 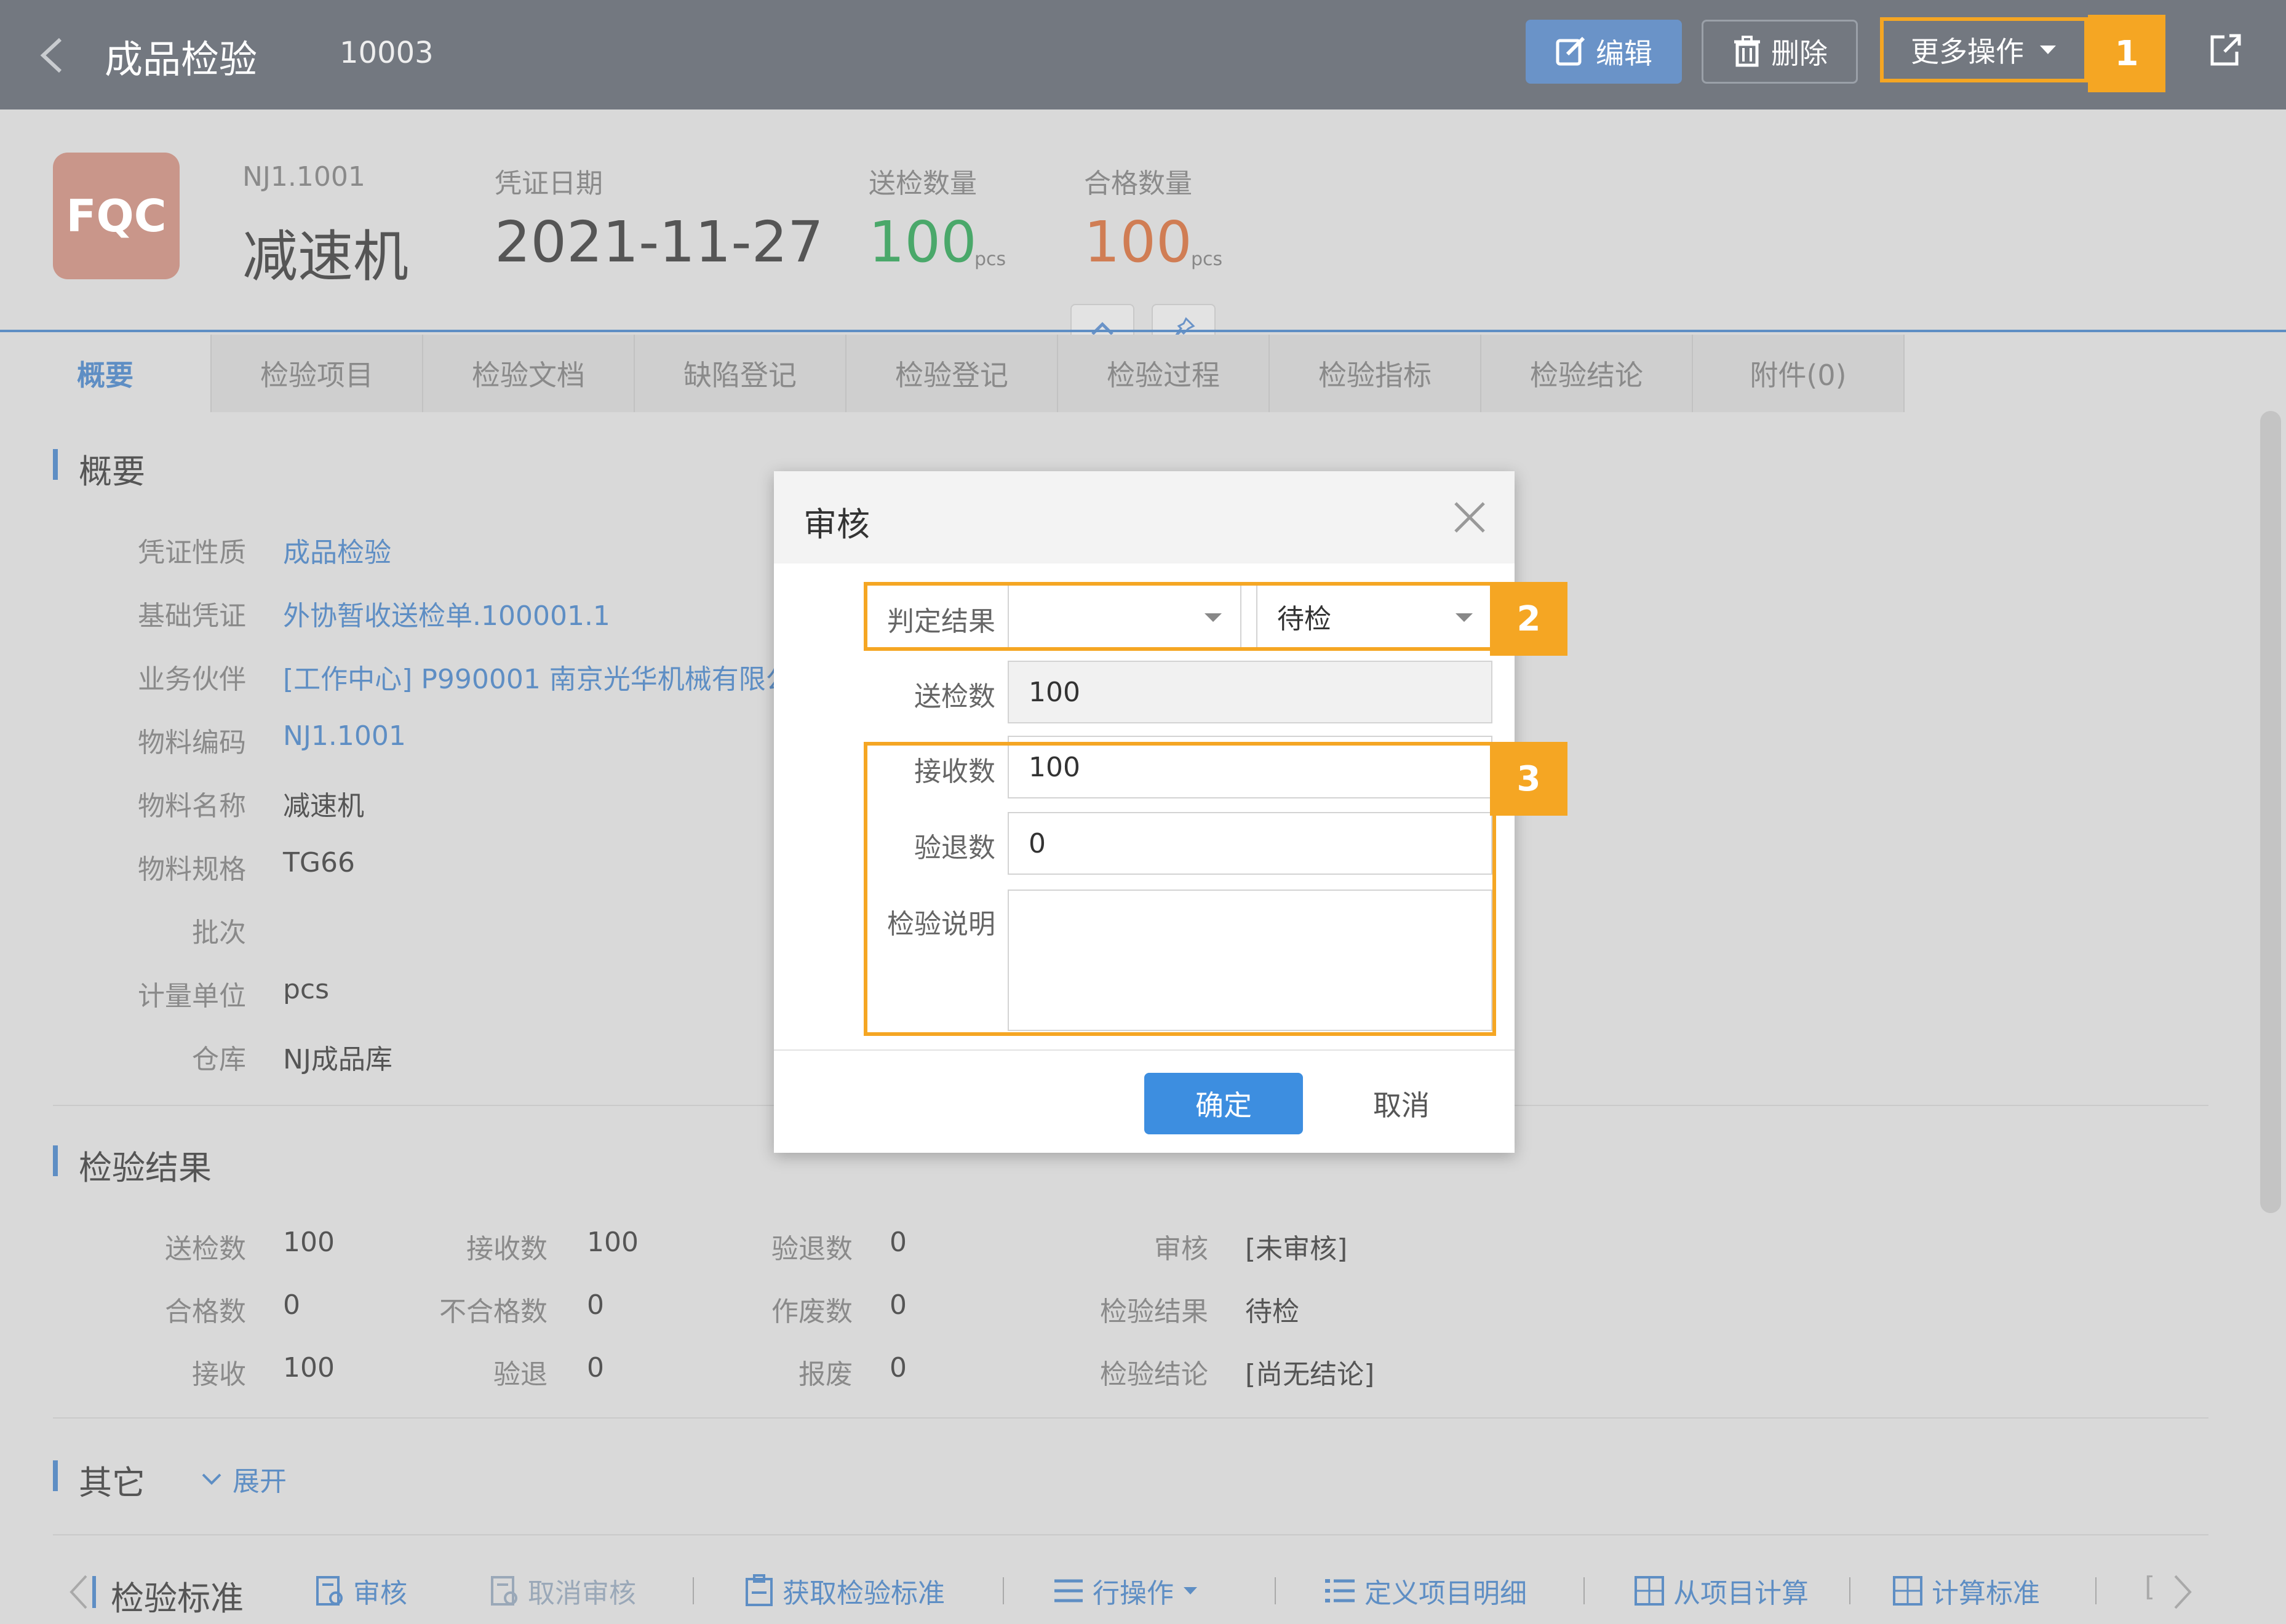 What do you see at coordinates (563, 1590) in the screenshot?
I see `cancel-approve-action: 取消审核` at bounding box center [563, 1590].